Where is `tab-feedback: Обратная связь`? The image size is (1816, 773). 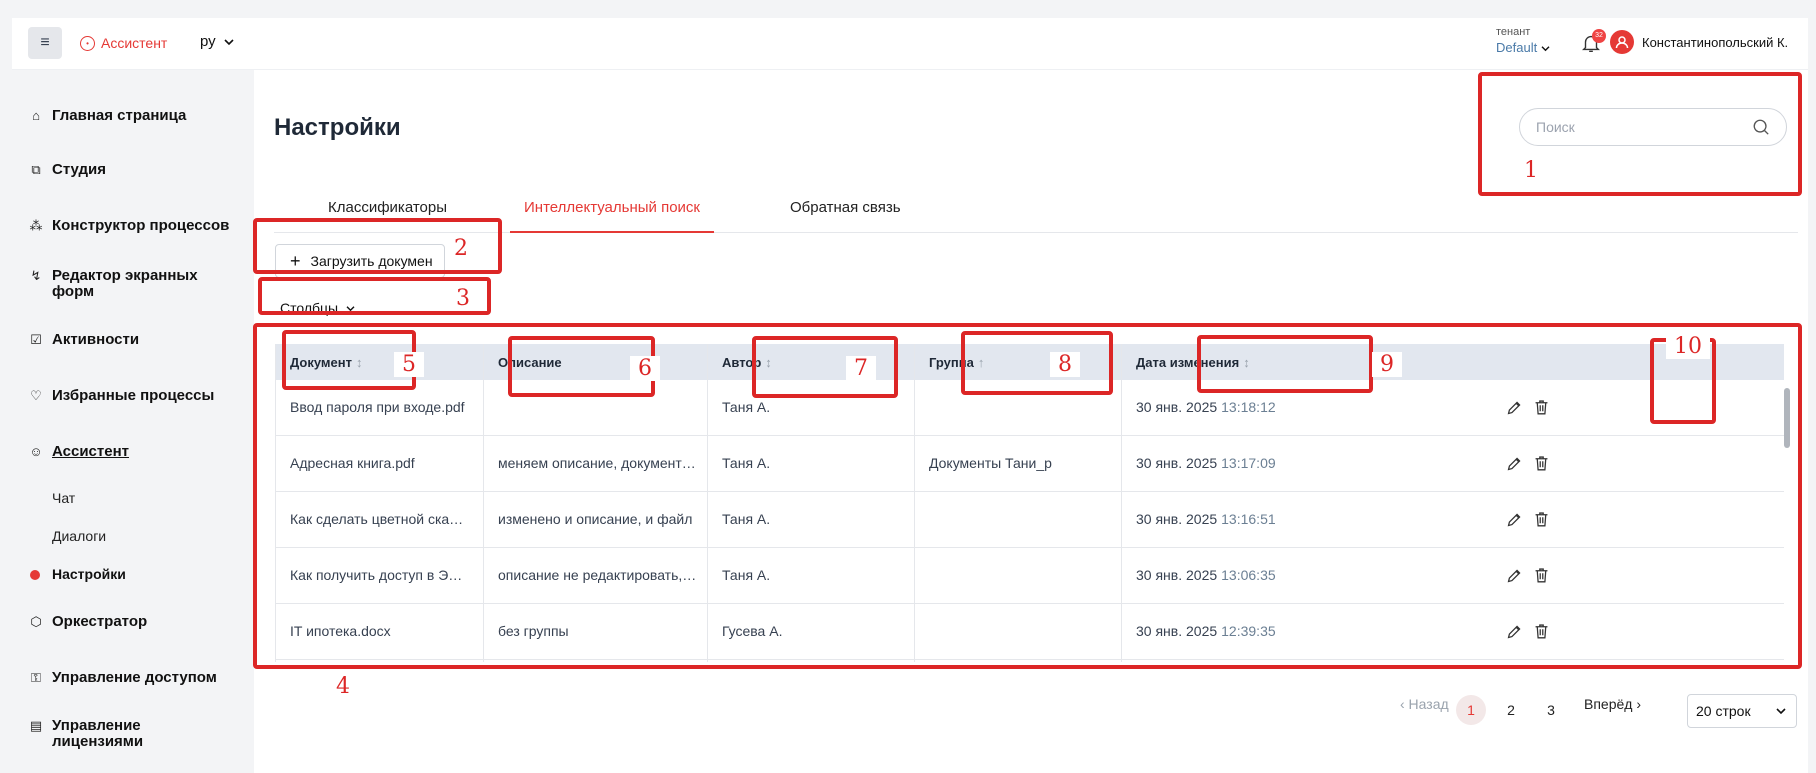
tab-feedback: Обратная связь is located at coordinates (845, 207).